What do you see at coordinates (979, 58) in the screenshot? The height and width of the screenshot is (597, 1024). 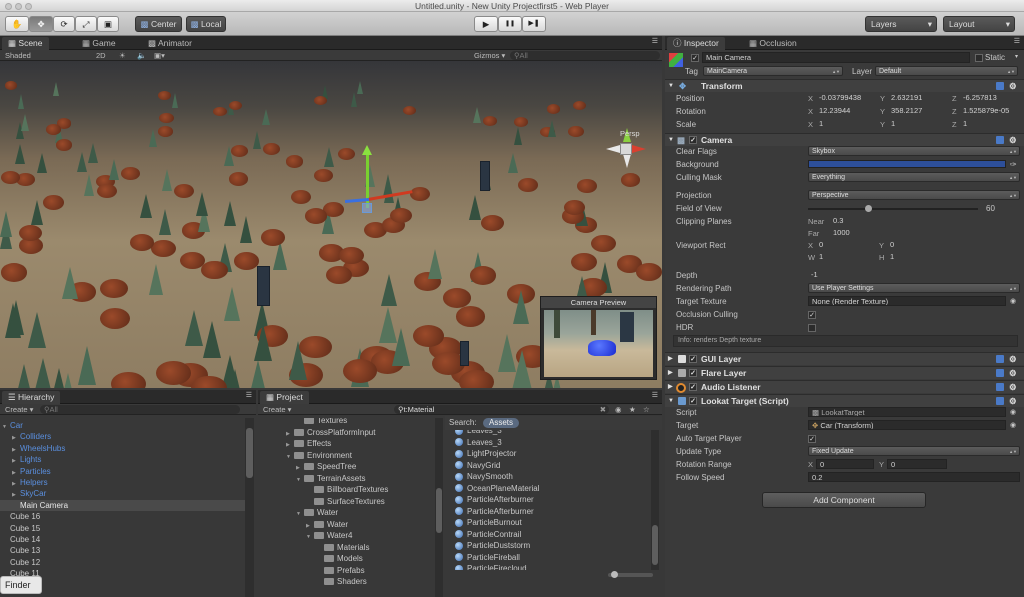 I see `static-checkbox` at bounding box center [979, 58].